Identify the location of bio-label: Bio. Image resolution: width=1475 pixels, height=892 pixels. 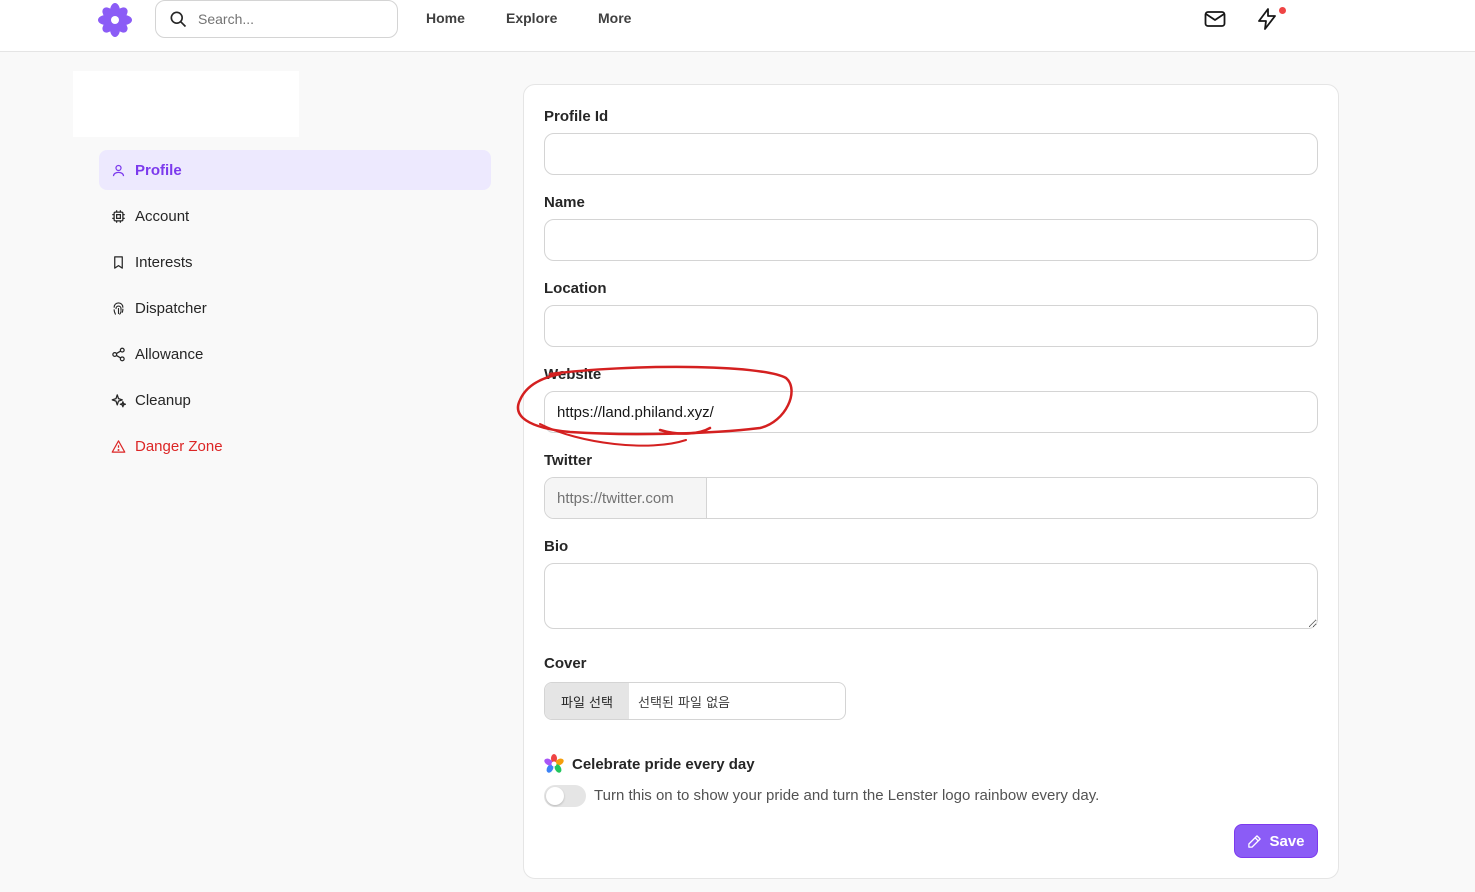
(556, 546).